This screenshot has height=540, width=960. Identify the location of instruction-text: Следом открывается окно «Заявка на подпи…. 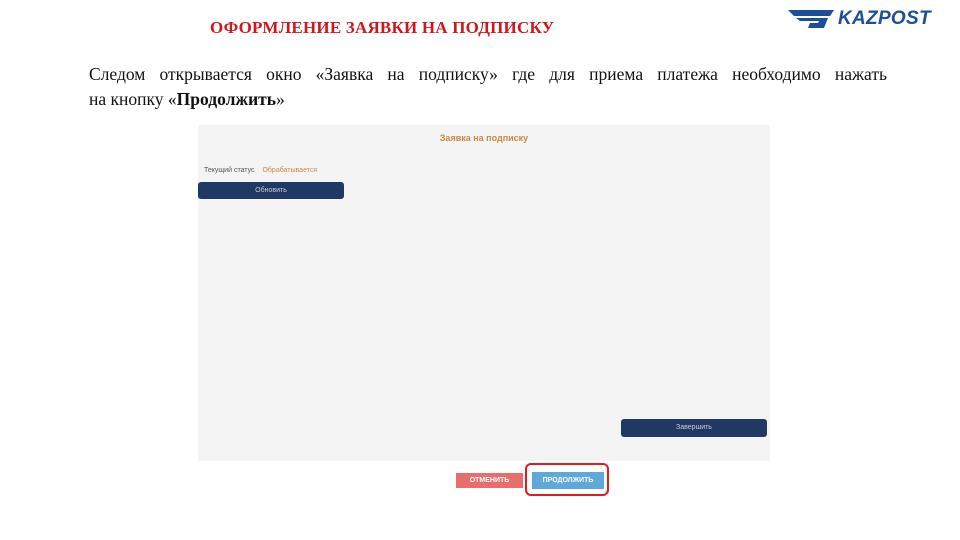
(488, 87).